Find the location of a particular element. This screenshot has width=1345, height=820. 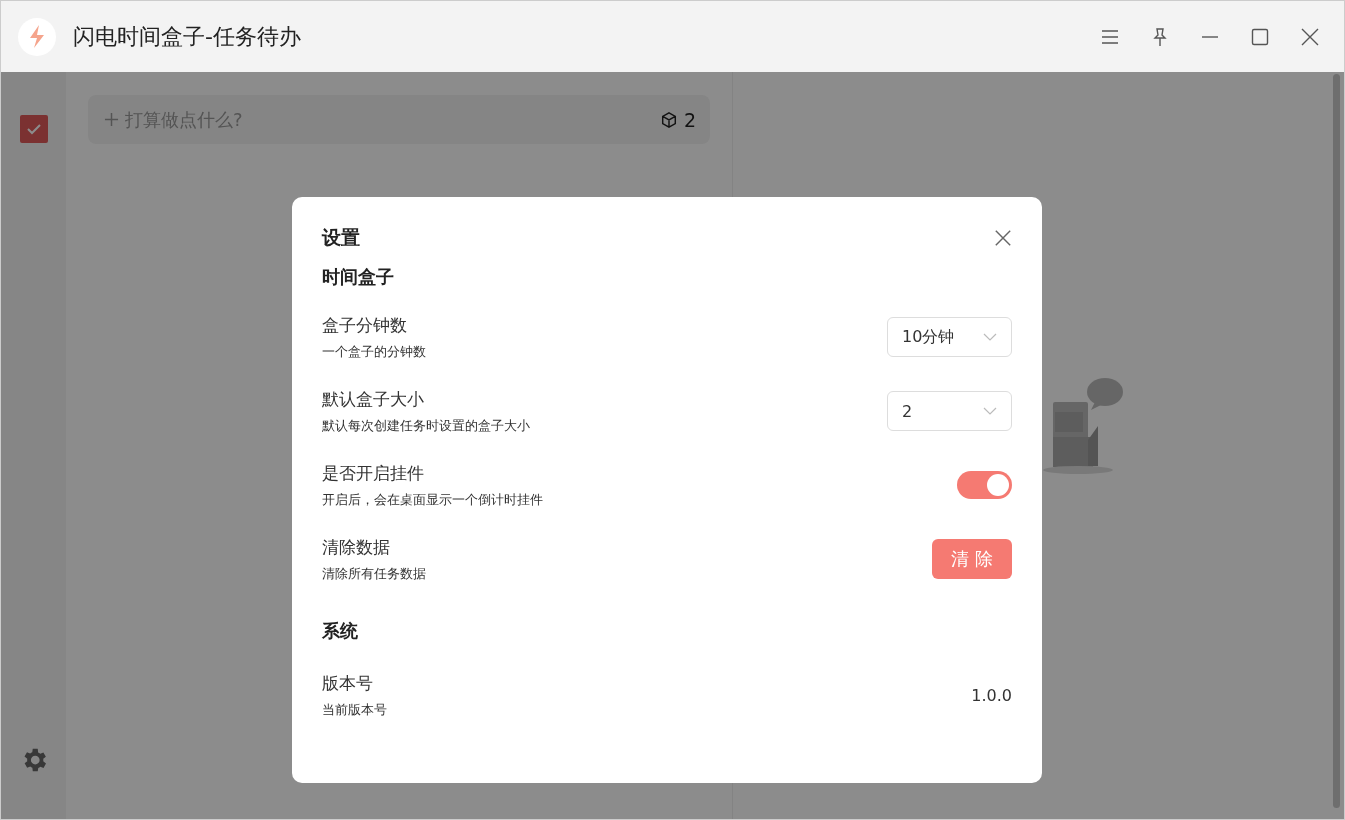

maximize-icon is located at coordinates (1260, 36).